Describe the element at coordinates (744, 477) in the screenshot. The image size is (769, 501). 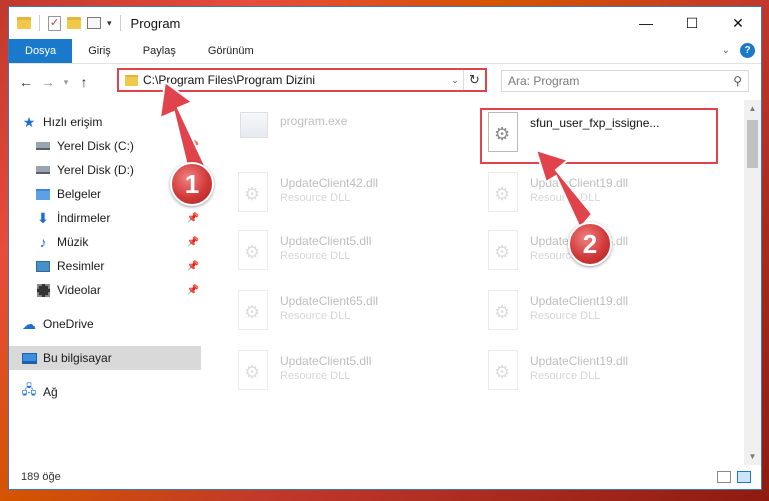
I see `tiles-view-icon` at that location.